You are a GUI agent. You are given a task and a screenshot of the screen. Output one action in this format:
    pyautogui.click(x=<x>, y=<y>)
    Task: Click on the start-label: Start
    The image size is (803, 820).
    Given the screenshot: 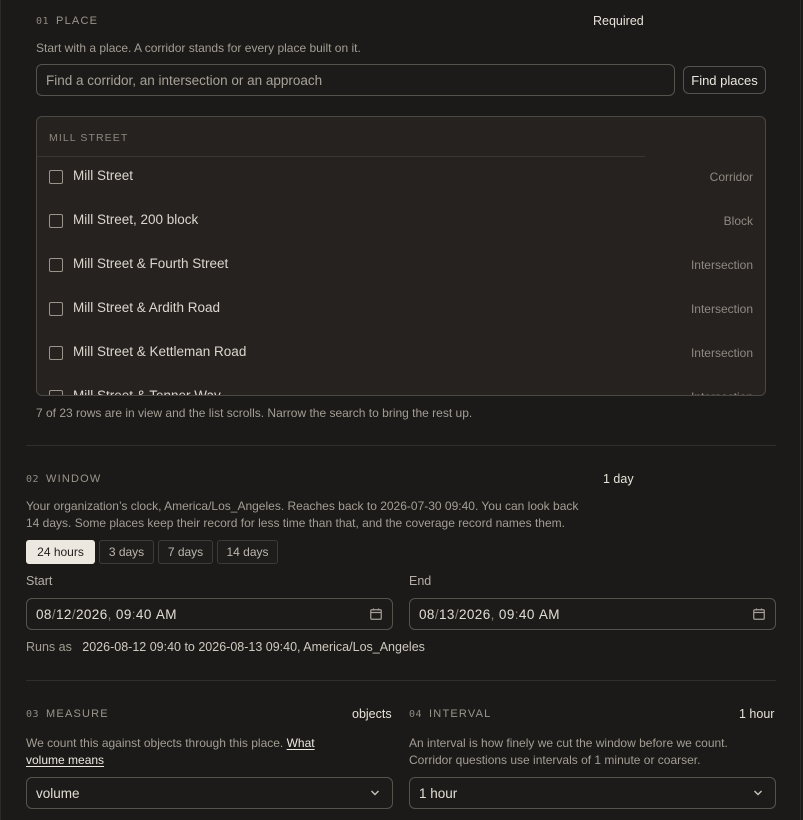 What is the action you would take?
    pyautogui.click(x=39, y=581)
    